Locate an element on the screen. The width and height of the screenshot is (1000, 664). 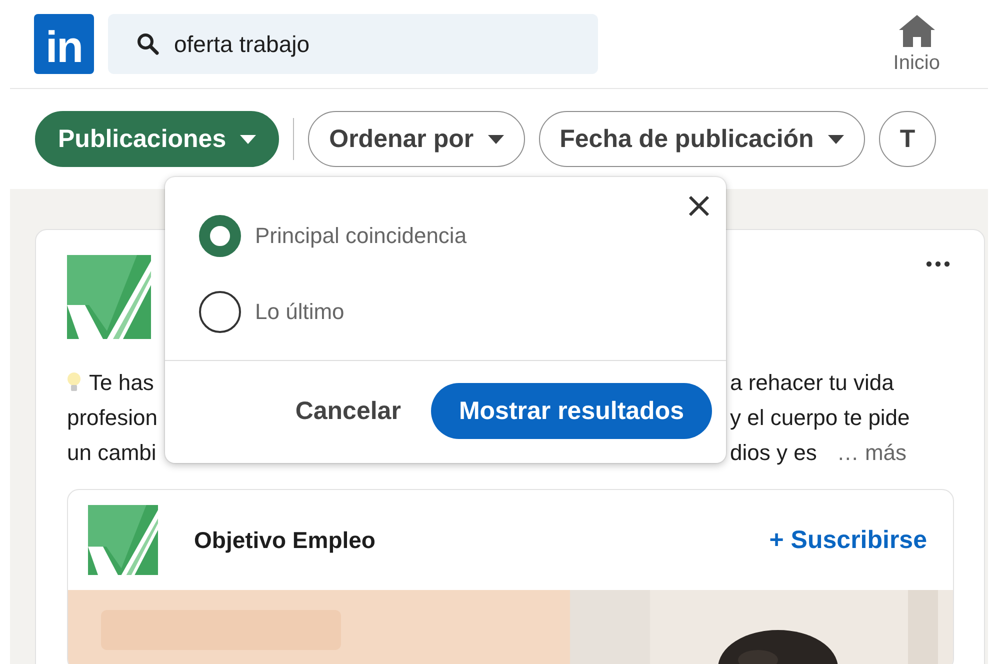
see-more-link: … más is located at coordinates (871, 452).